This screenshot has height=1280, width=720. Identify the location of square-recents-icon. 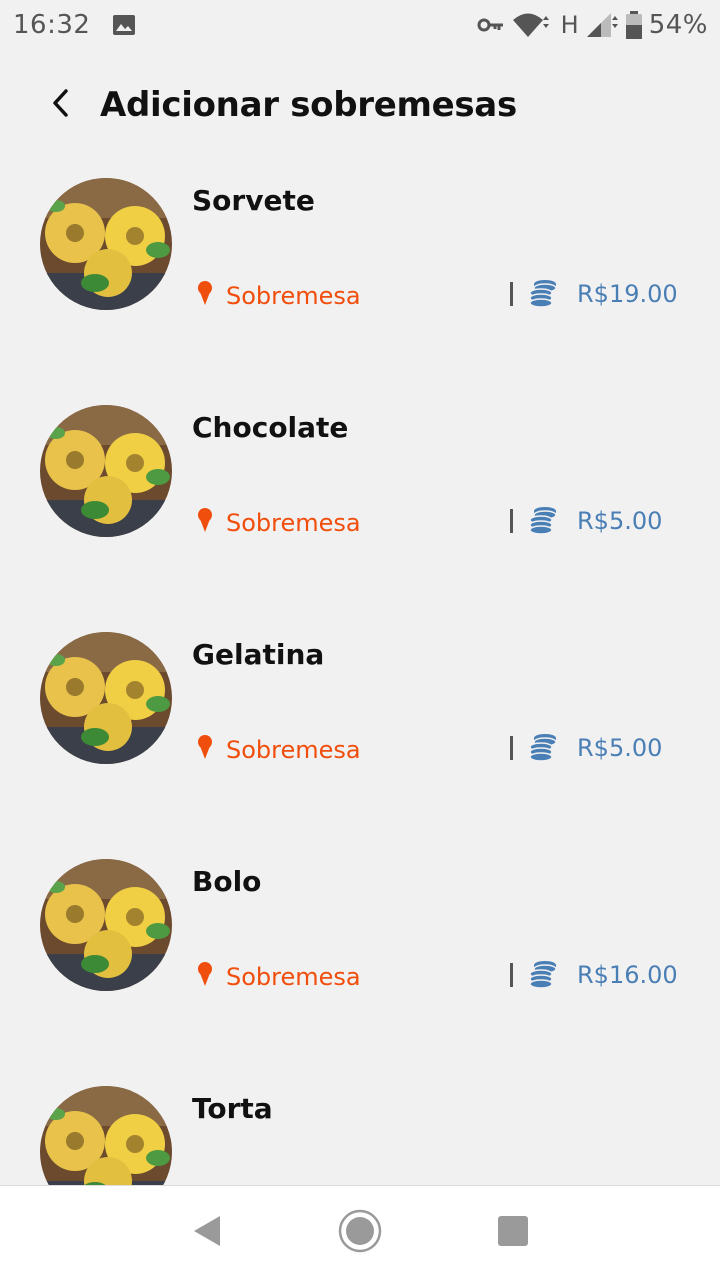
(513, 1233).